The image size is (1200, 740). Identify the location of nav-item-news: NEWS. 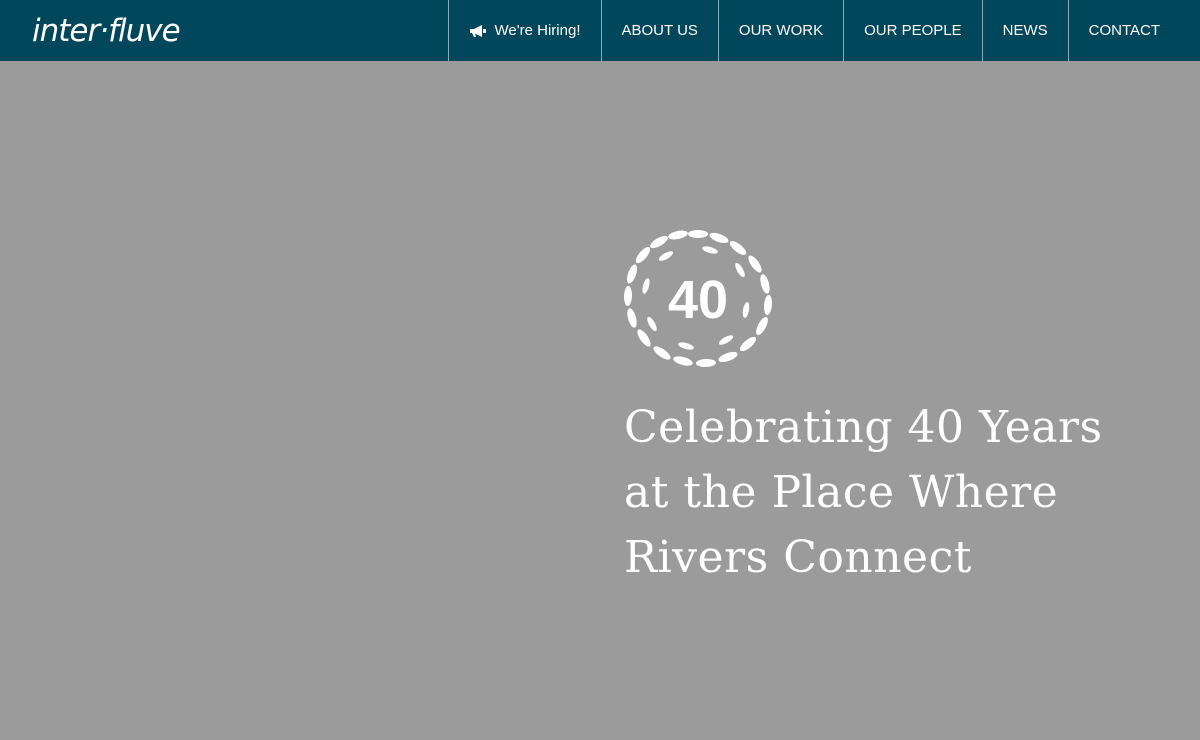
(1024, 30).